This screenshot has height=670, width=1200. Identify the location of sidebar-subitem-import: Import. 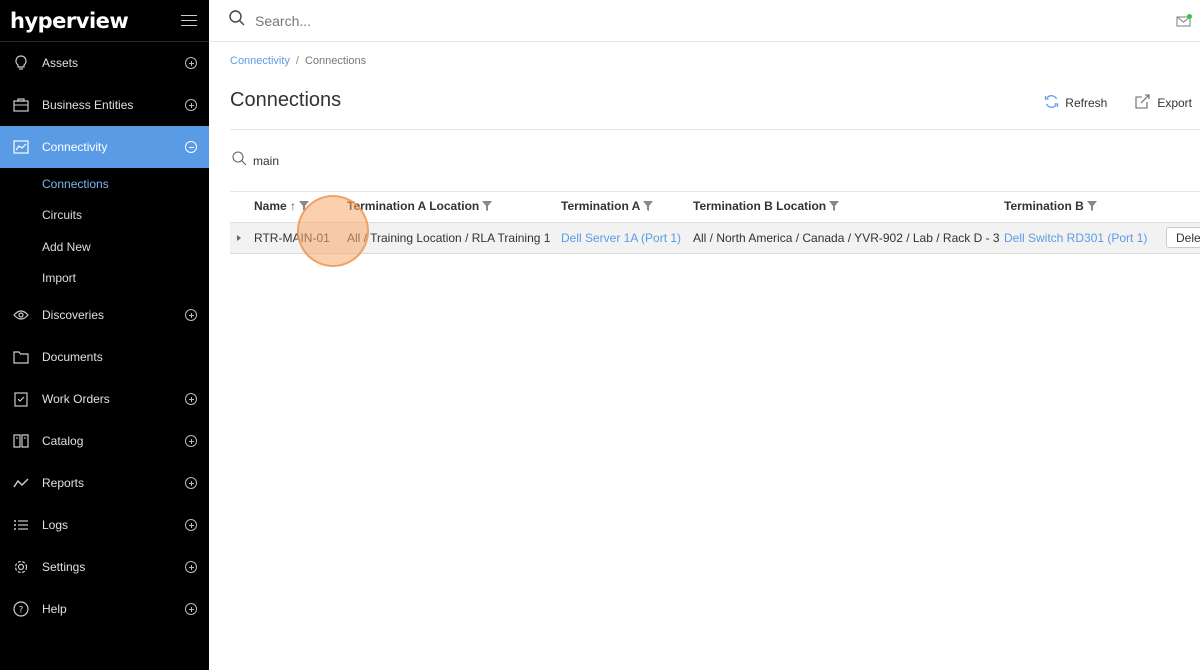
(104, 279).